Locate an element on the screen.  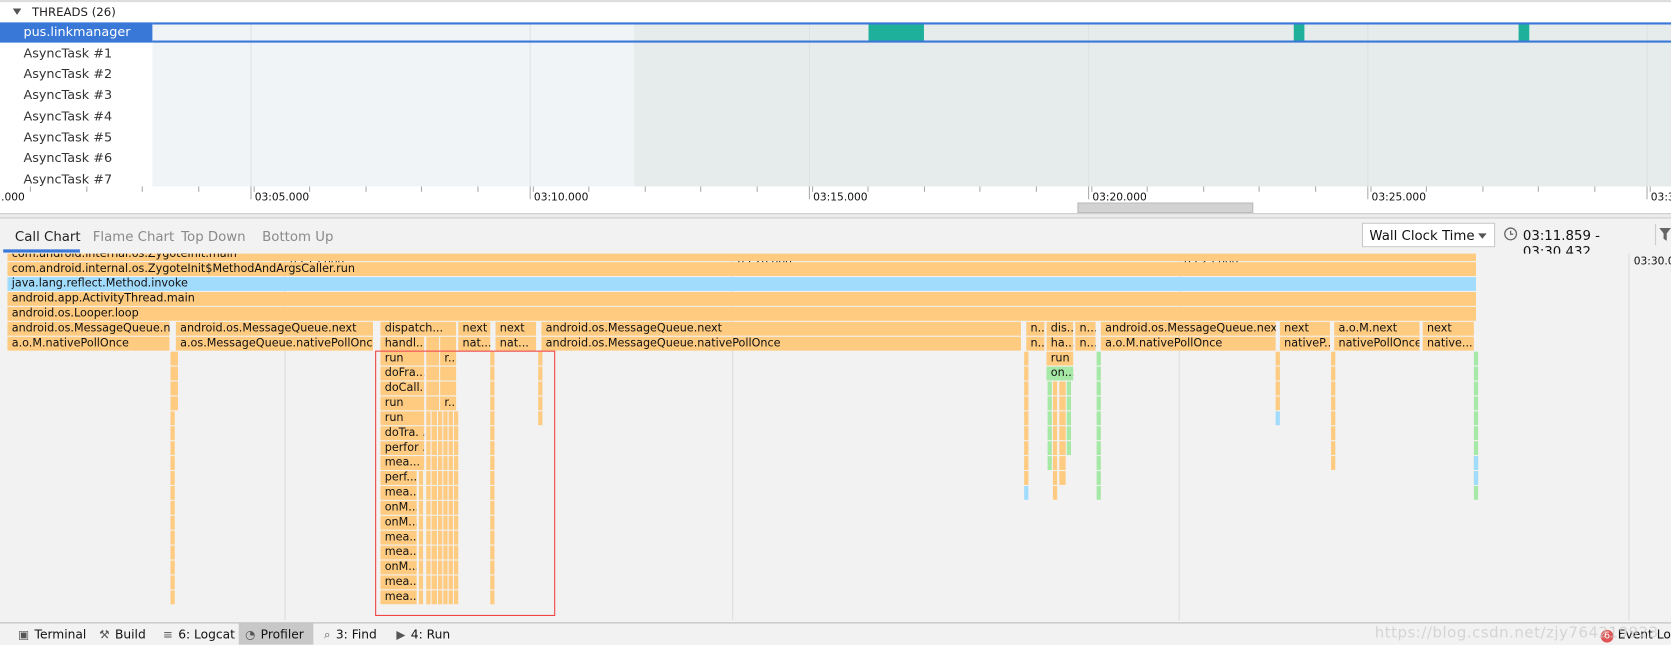
run-button: ▶ 4: Run is located at coordinates (423, 633).